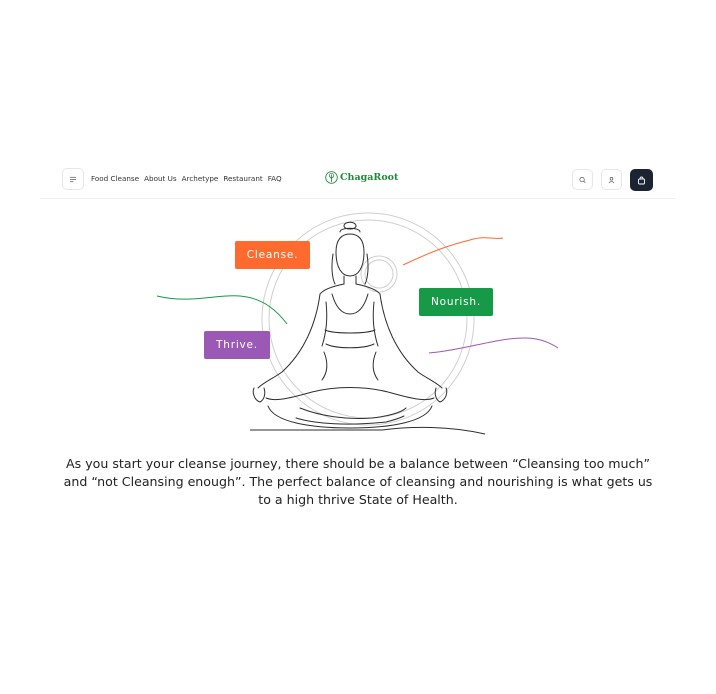 This screenshot has width=716, height=694. I want to click on menu-icon, so click(73, 179).